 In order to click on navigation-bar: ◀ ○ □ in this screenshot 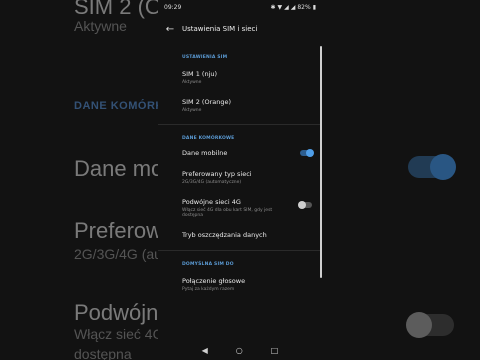, I will do `click(240, 350)`.